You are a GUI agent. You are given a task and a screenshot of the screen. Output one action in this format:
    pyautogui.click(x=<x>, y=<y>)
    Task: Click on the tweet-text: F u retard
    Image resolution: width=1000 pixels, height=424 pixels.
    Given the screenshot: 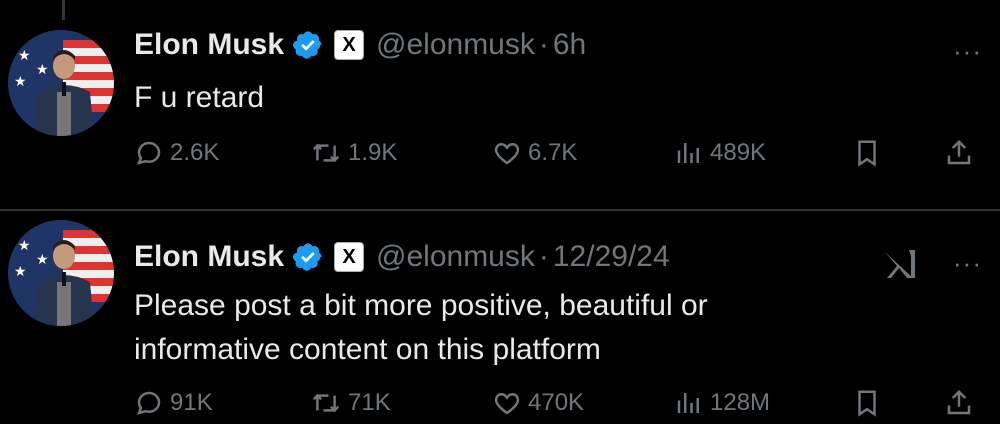 What is the action you would take?
    pyautogui.click(x=199, y=97)
    